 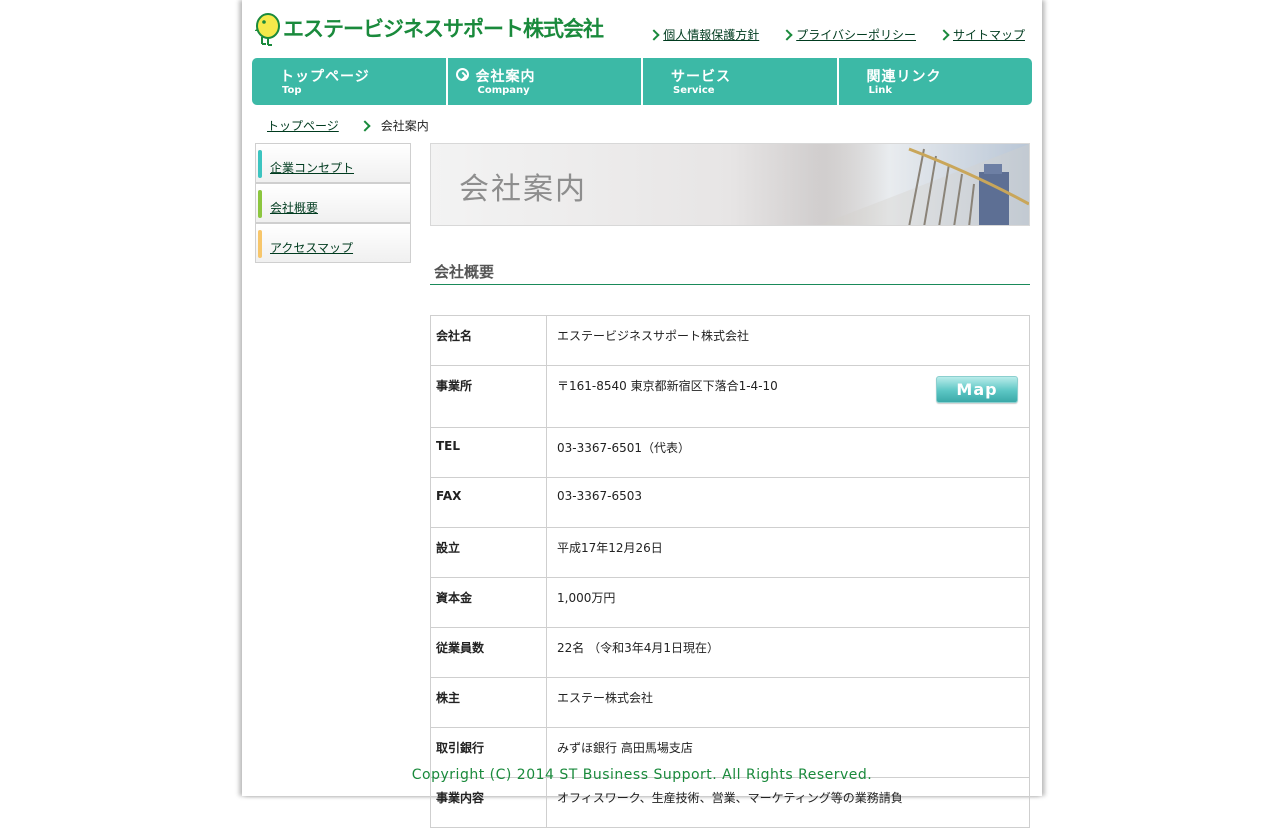 I want to click on nav-label: 会社案内, so click(x=505, y=77).